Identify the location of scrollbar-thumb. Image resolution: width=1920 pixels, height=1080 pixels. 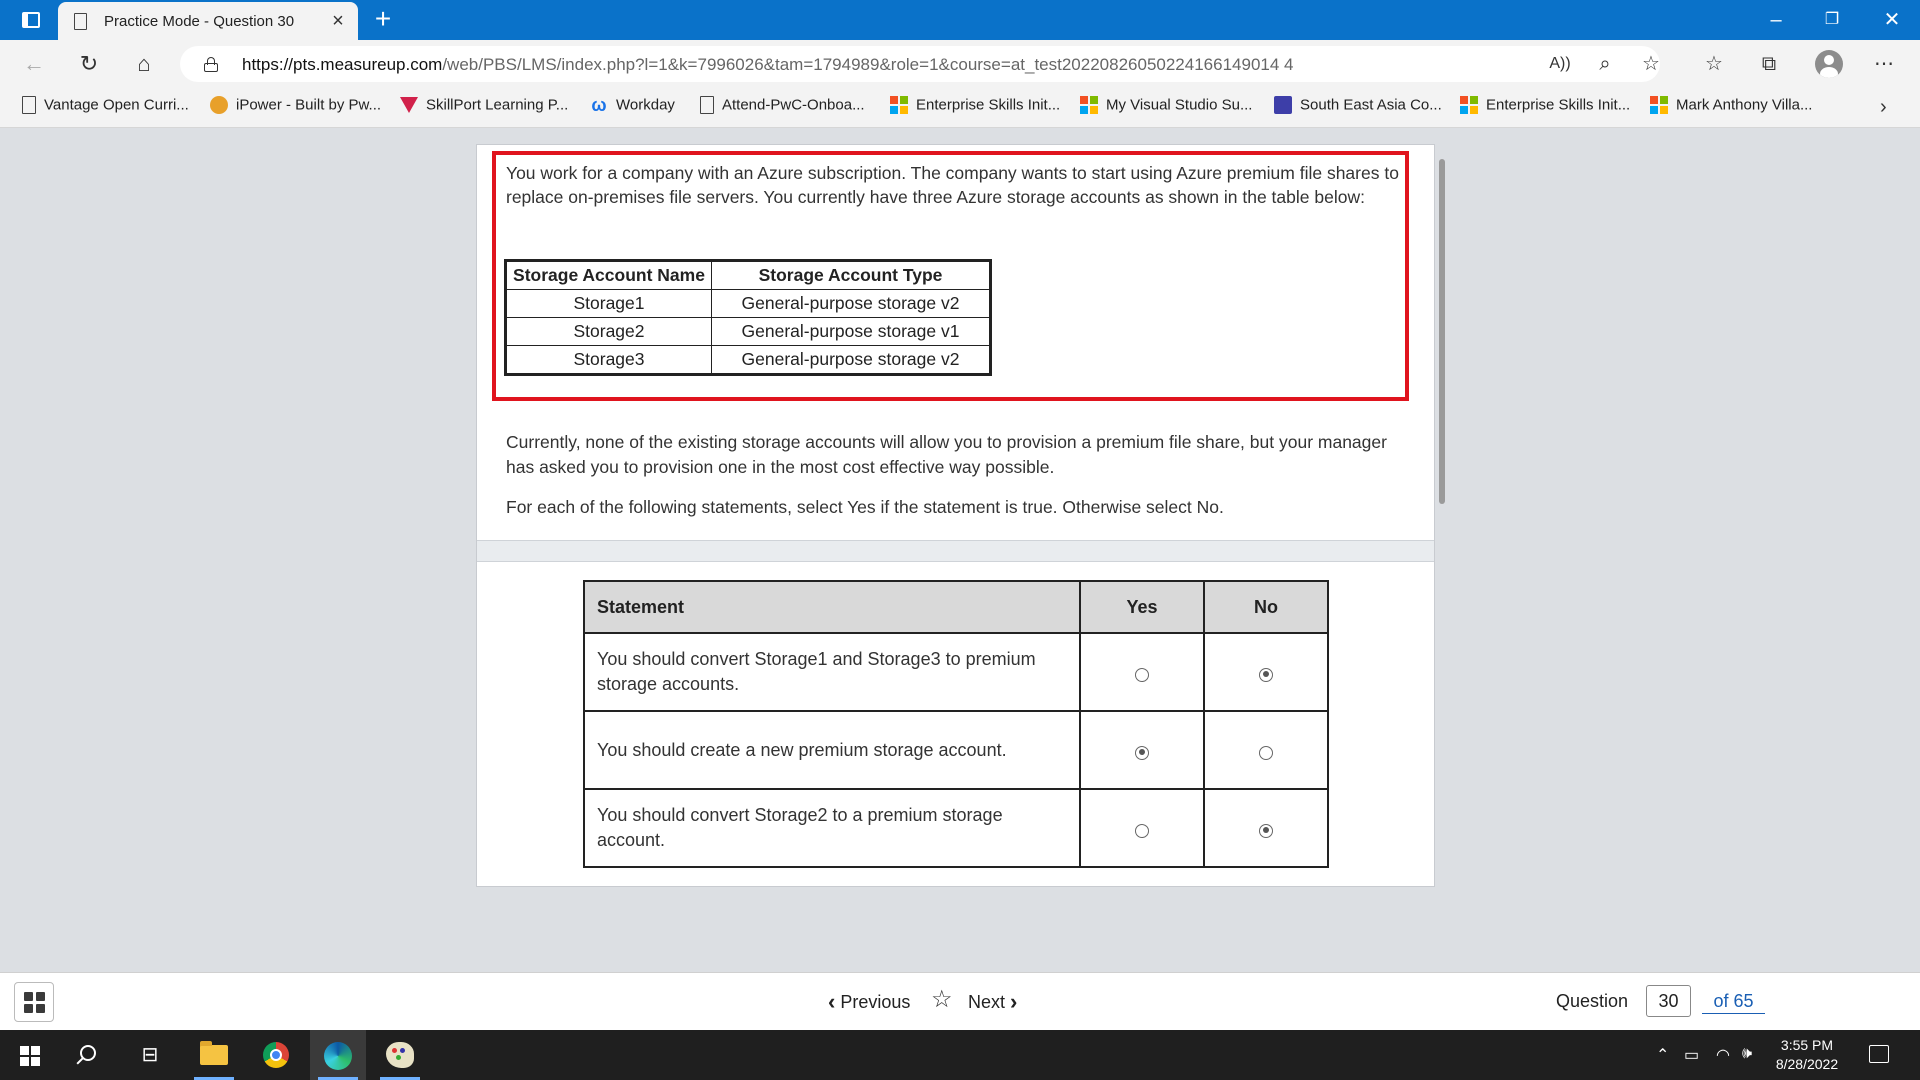
(1442, 331).